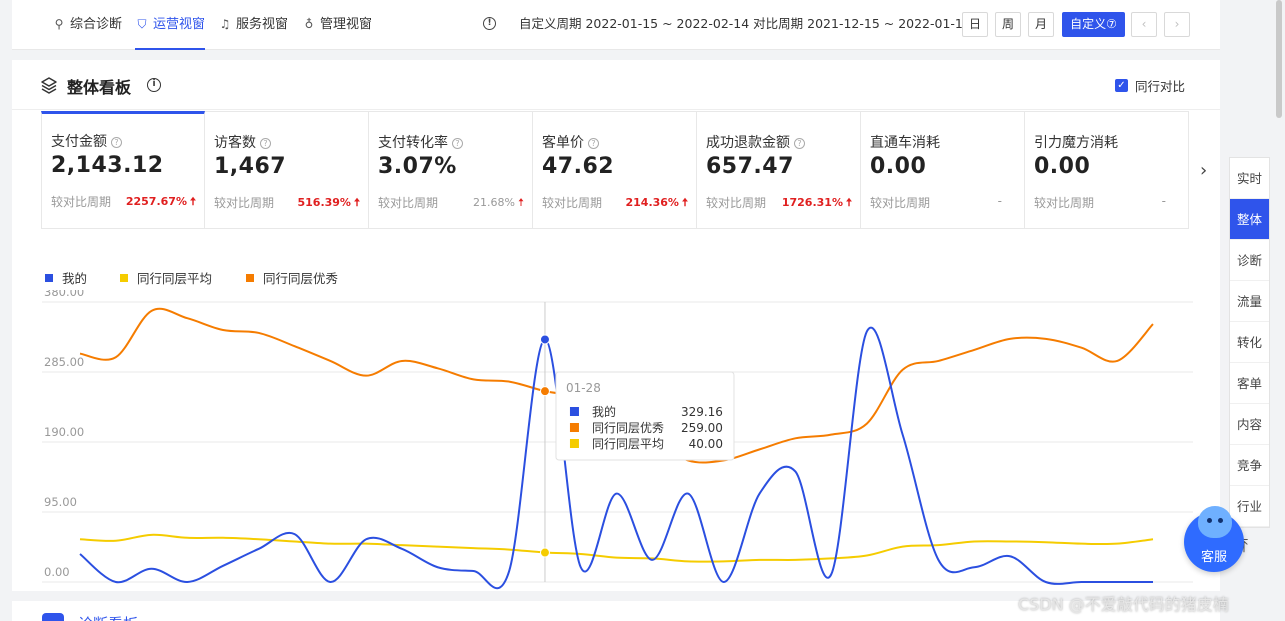 The image size is (1285, 621). What do you see at coordinates (1093, 24) in the screenshot?
I see `period-custom-button: 自定义⑦` at bounding box center [1093, 24].